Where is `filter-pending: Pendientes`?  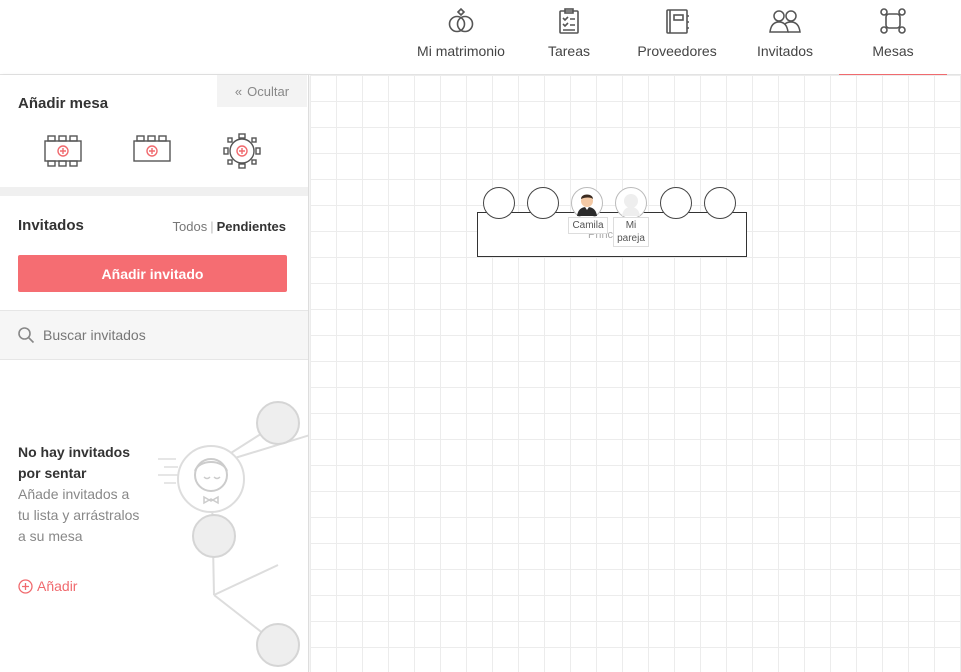
filter-pending: Pendientes is located at coordinates (251, 226).